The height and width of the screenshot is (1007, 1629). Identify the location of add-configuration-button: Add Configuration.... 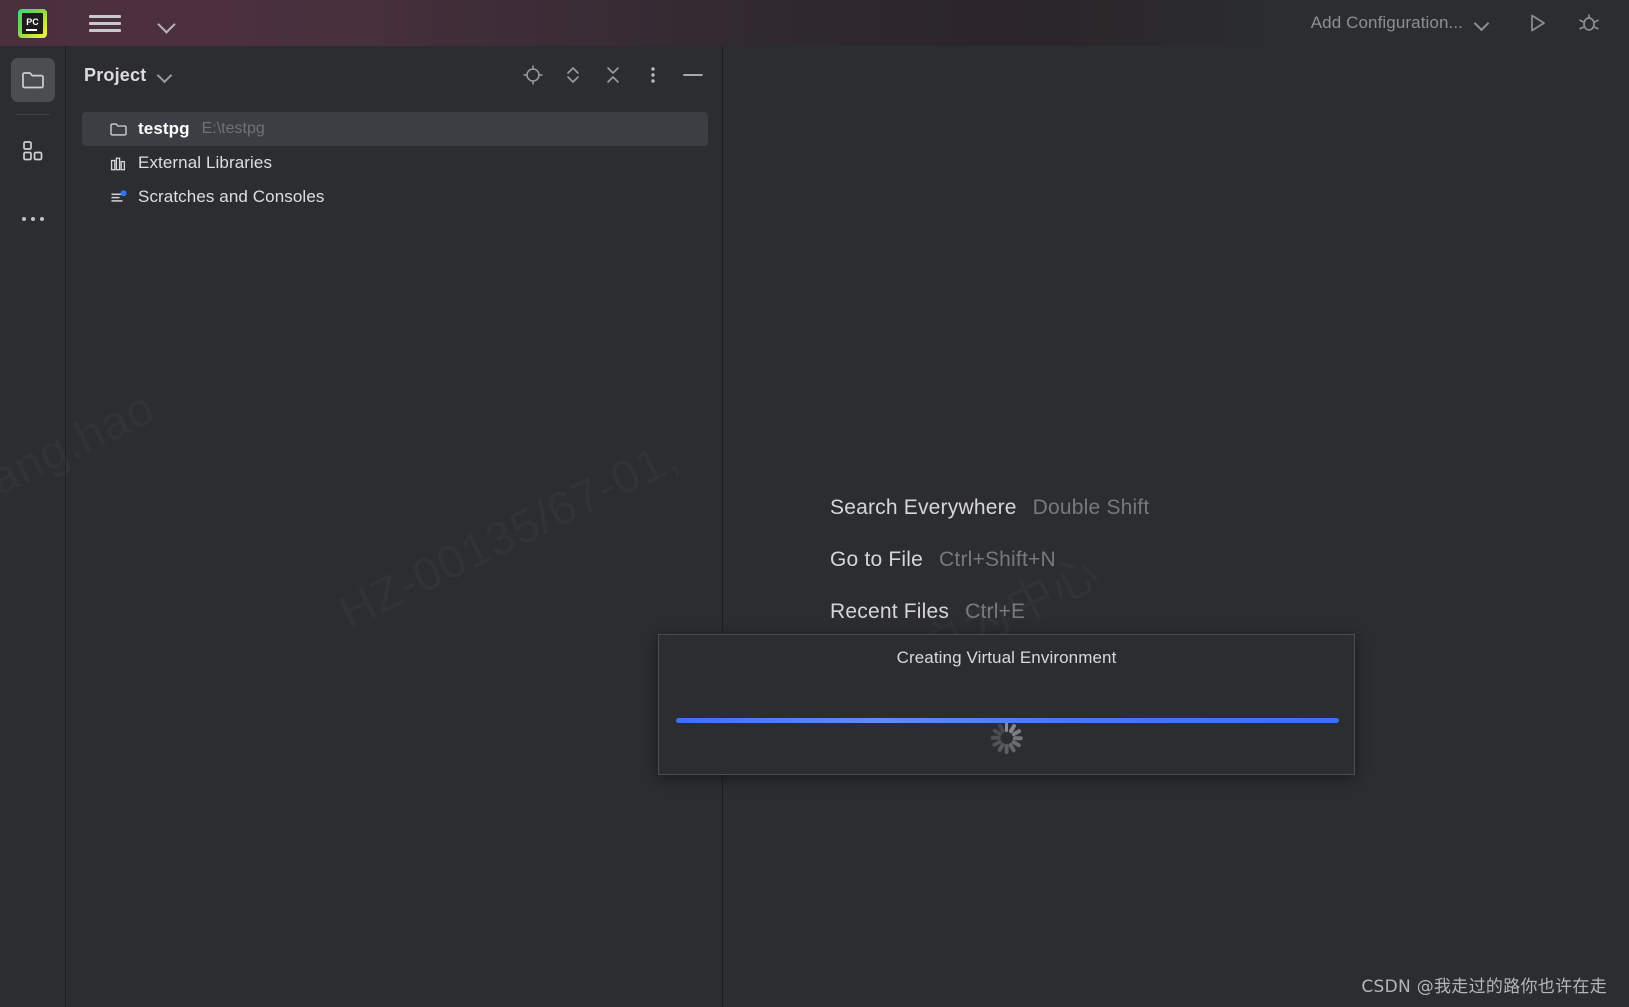
(1387, 23).